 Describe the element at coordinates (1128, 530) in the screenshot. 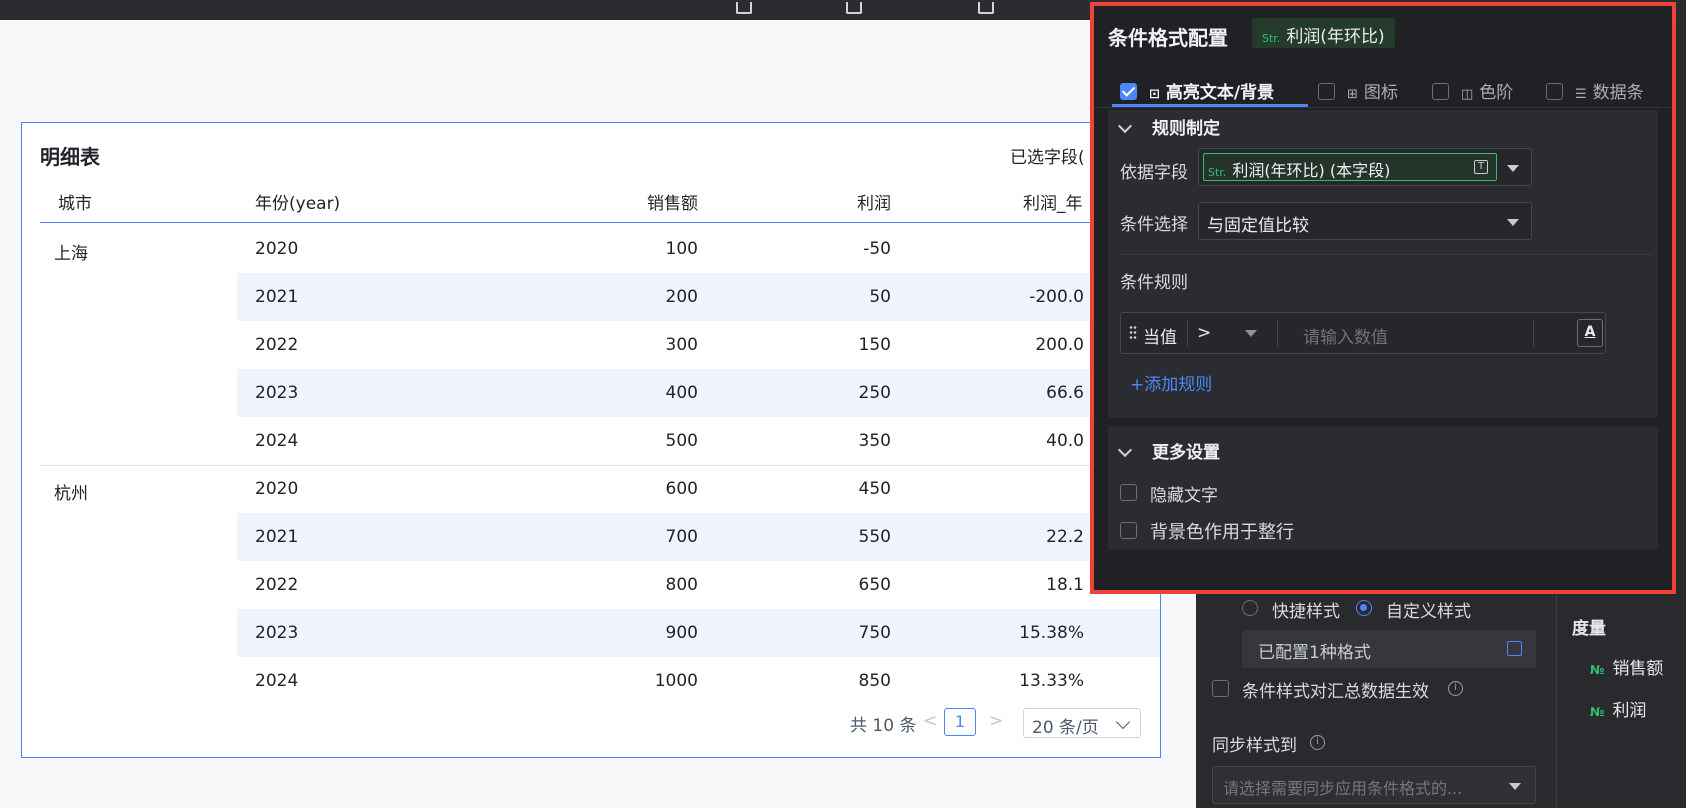

I see `bg-whole-row-checkbox` at that location.